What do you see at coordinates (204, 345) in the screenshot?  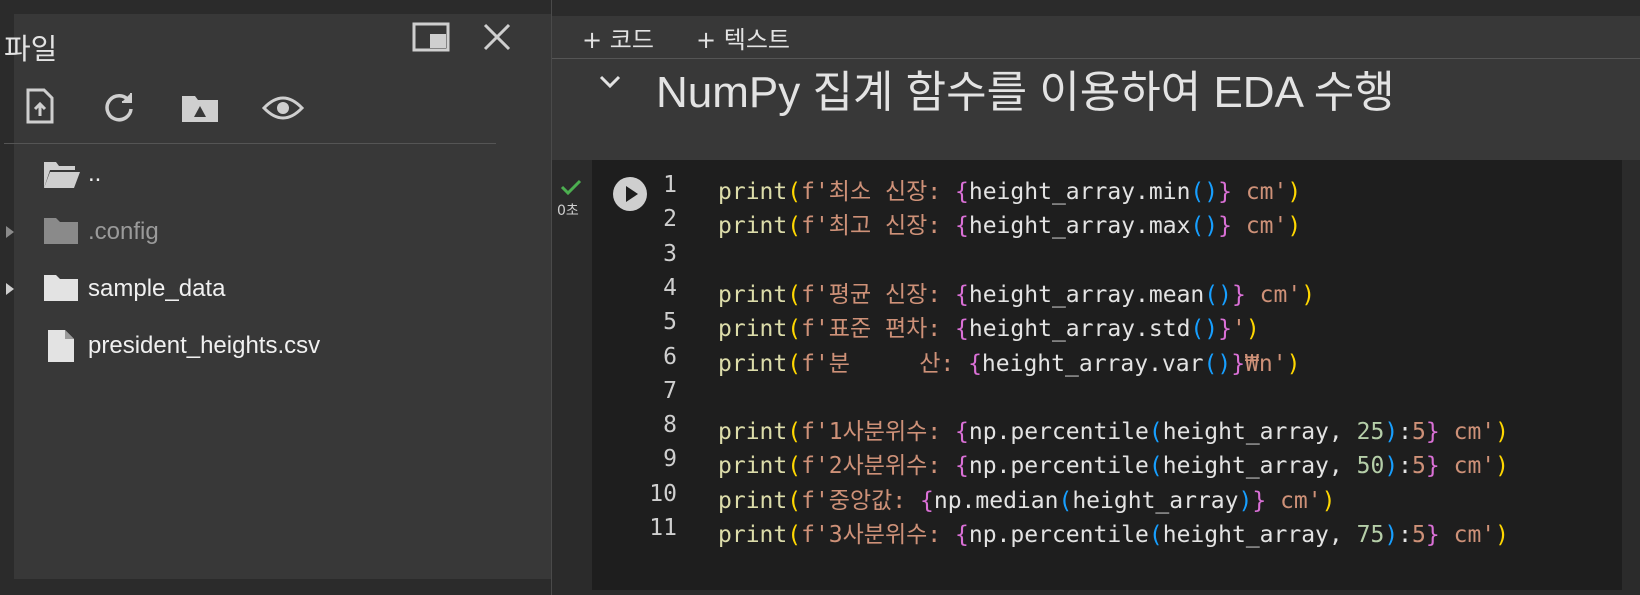 I see `tree-label-csv: president_heights.csv` at bounding box center [204, 345].